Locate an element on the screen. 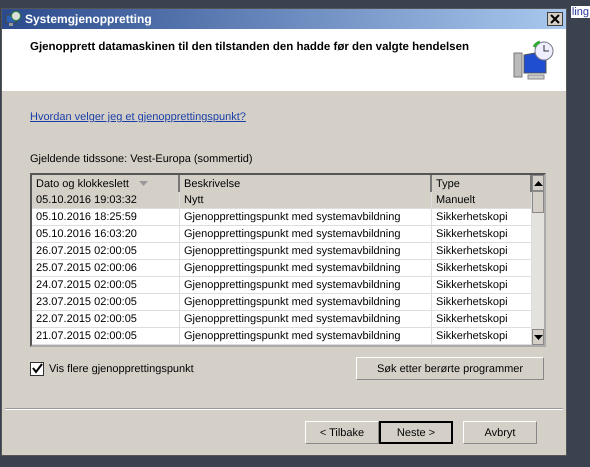 The image size is (590, 467). table-row: 21.07.2015 02:00:05 Gjenopprettingspunkt med systemavbildning Sikkerhetskopi is located at coordinates (282, 336).